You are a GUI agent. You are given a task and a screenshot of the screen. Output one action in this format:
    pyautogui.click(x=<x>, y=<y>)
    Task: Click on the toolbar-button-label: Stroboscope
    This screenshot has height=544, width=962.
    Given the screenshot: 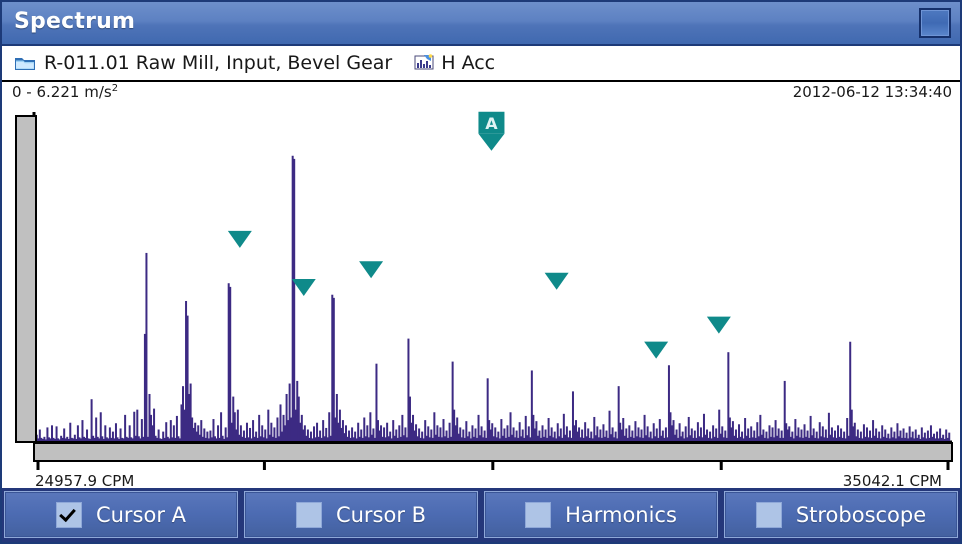 What is the action you would take?
    pyautogui.click(x=861, y=514)
    